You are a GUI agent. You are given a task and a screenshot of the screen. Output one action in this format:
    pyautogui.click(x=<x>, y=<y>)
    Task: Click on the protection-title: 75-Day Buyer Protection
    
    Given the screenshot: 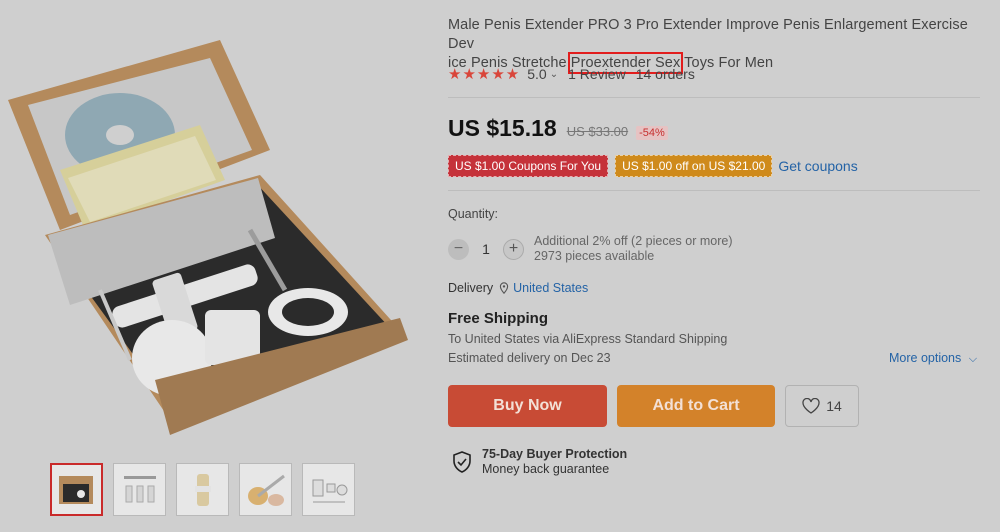 What is the action you would take?
    pyautogui.click(x=555, y=454)
    